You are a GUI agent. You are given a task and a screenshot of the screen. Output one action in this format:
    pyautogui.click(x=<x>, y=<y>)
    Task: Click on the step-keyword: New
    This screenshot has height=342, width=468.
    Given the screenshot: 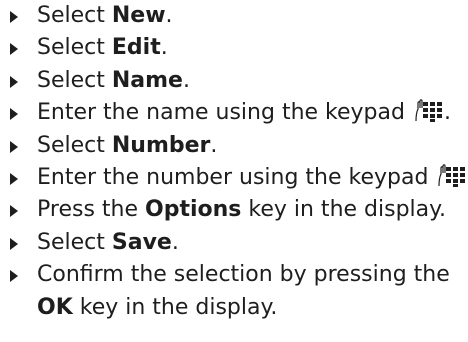 What is the action you would take?
    pyautogui.click(x=138, y=15)
    